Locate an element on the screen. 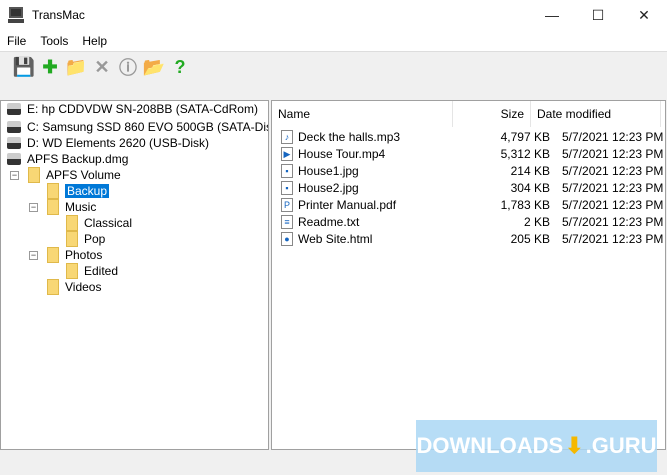  file-size: 214 KB is located at coordinates (530, 170).